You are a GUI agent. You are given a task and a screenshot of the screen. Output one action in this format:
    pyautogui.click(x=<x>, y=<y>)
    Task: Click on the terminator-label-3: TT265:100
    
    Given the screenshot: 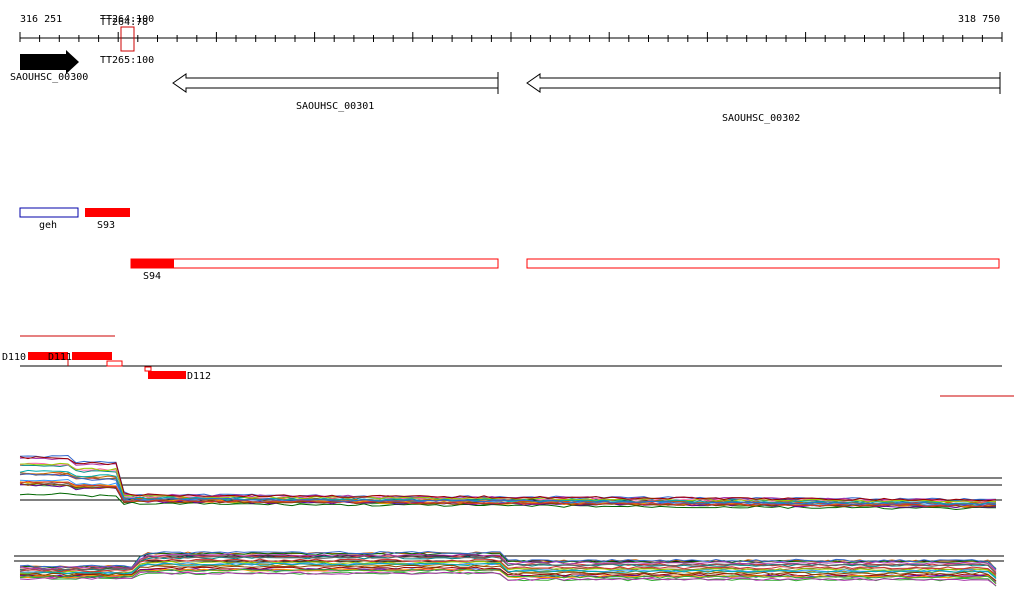 What is the action you would take?
    pyautogui.click(x=127, y=60)
    